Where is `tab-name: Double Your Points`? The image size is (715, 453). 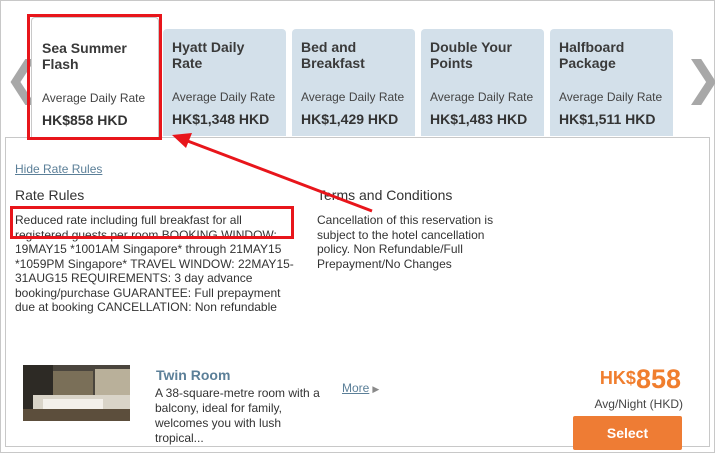
tab-name: Double Your Points is located at coordinates (471, 55).